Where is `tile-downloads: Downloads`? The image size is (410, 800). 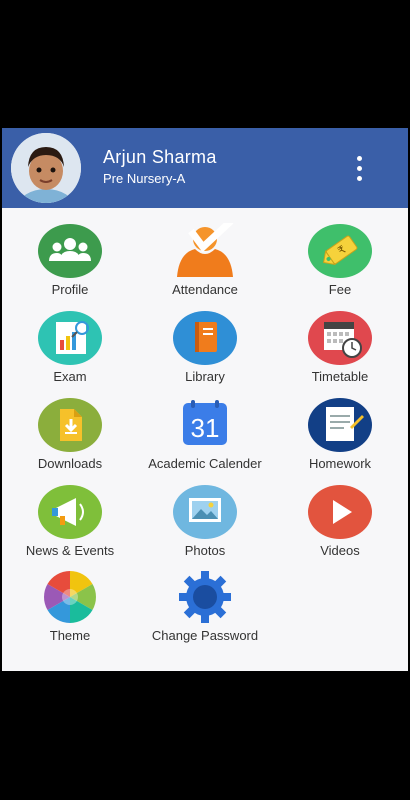 tile-downloads: Downloads is located at coordinates (70, 440).